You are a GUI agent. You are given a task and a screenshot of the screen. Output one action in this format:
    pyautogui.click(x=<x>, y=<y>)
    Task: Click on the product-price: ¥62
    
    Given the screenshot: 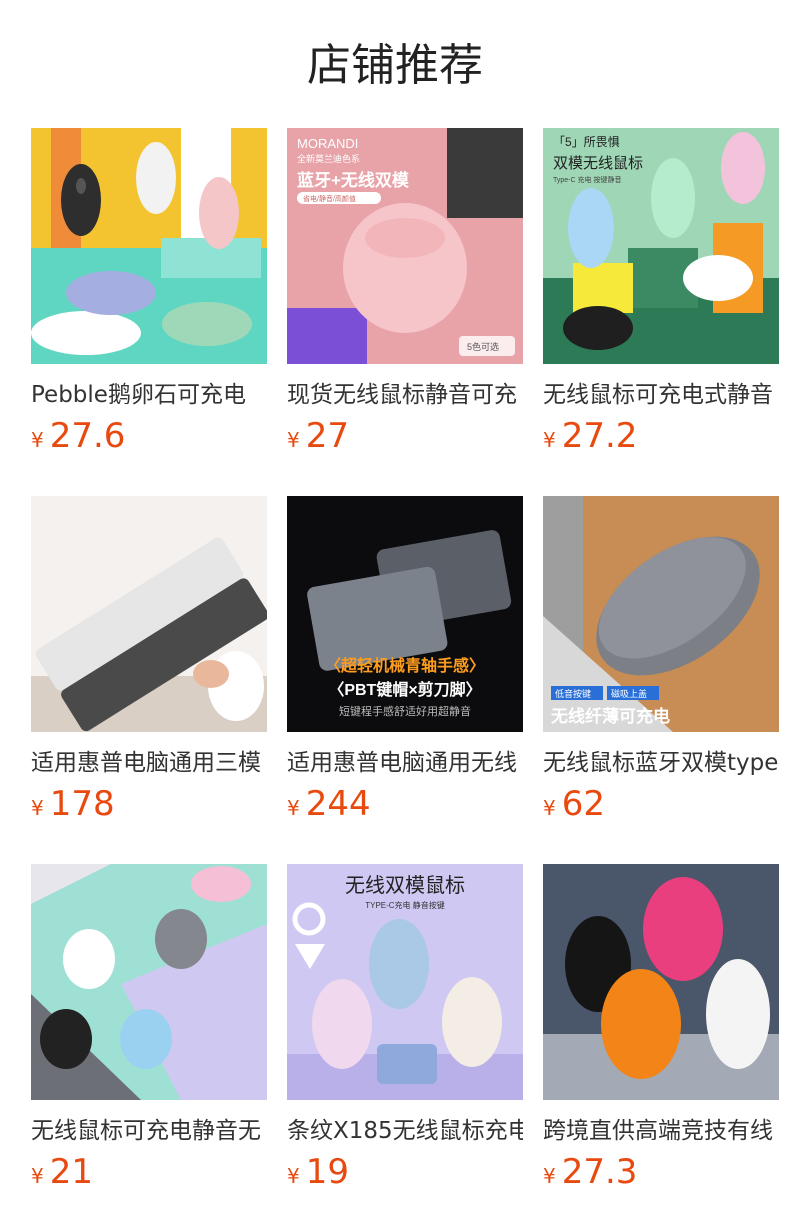 What is the action you would take?
    pyautogui.click(x=574, y=806)
    